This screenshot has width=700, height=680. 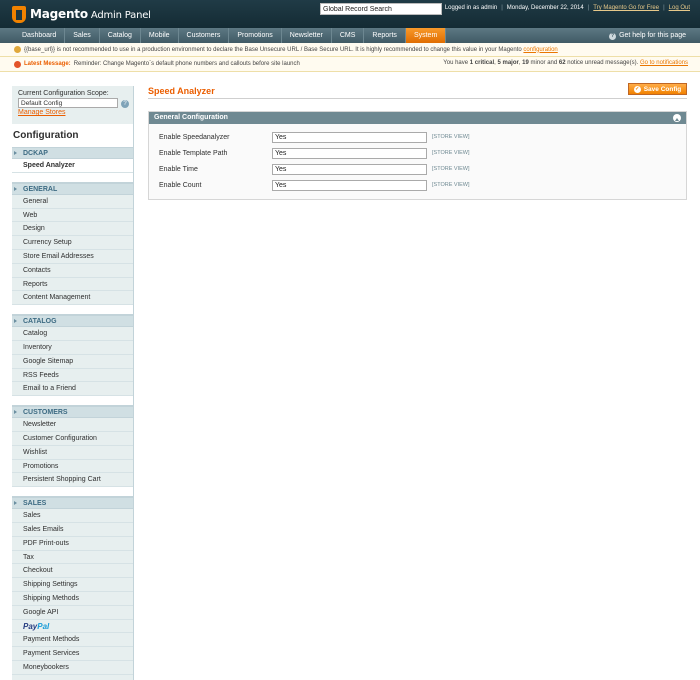 What do you see at coordinates (47, 64) in the screenshot?
I see `latest-message-label: Latest Message:` at bounding box center [47, 64].